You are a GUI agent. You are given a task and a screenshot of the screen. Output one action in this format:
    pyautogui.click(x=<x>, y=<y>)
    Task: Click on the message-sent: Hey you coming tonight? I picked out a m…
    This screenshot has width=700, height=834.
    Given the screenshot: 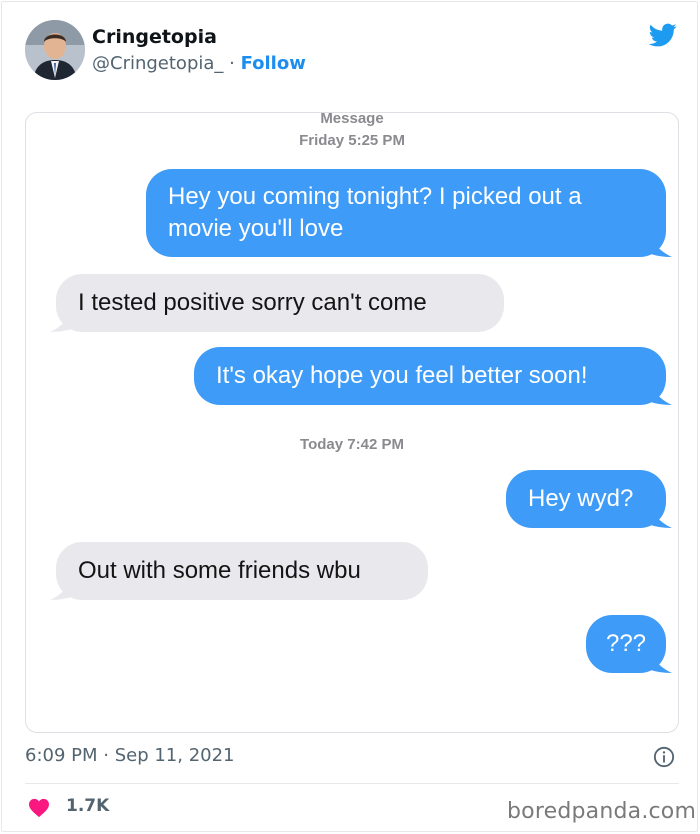 What is the action you would take?
    pyautogui.click(x=406, y=213)
    